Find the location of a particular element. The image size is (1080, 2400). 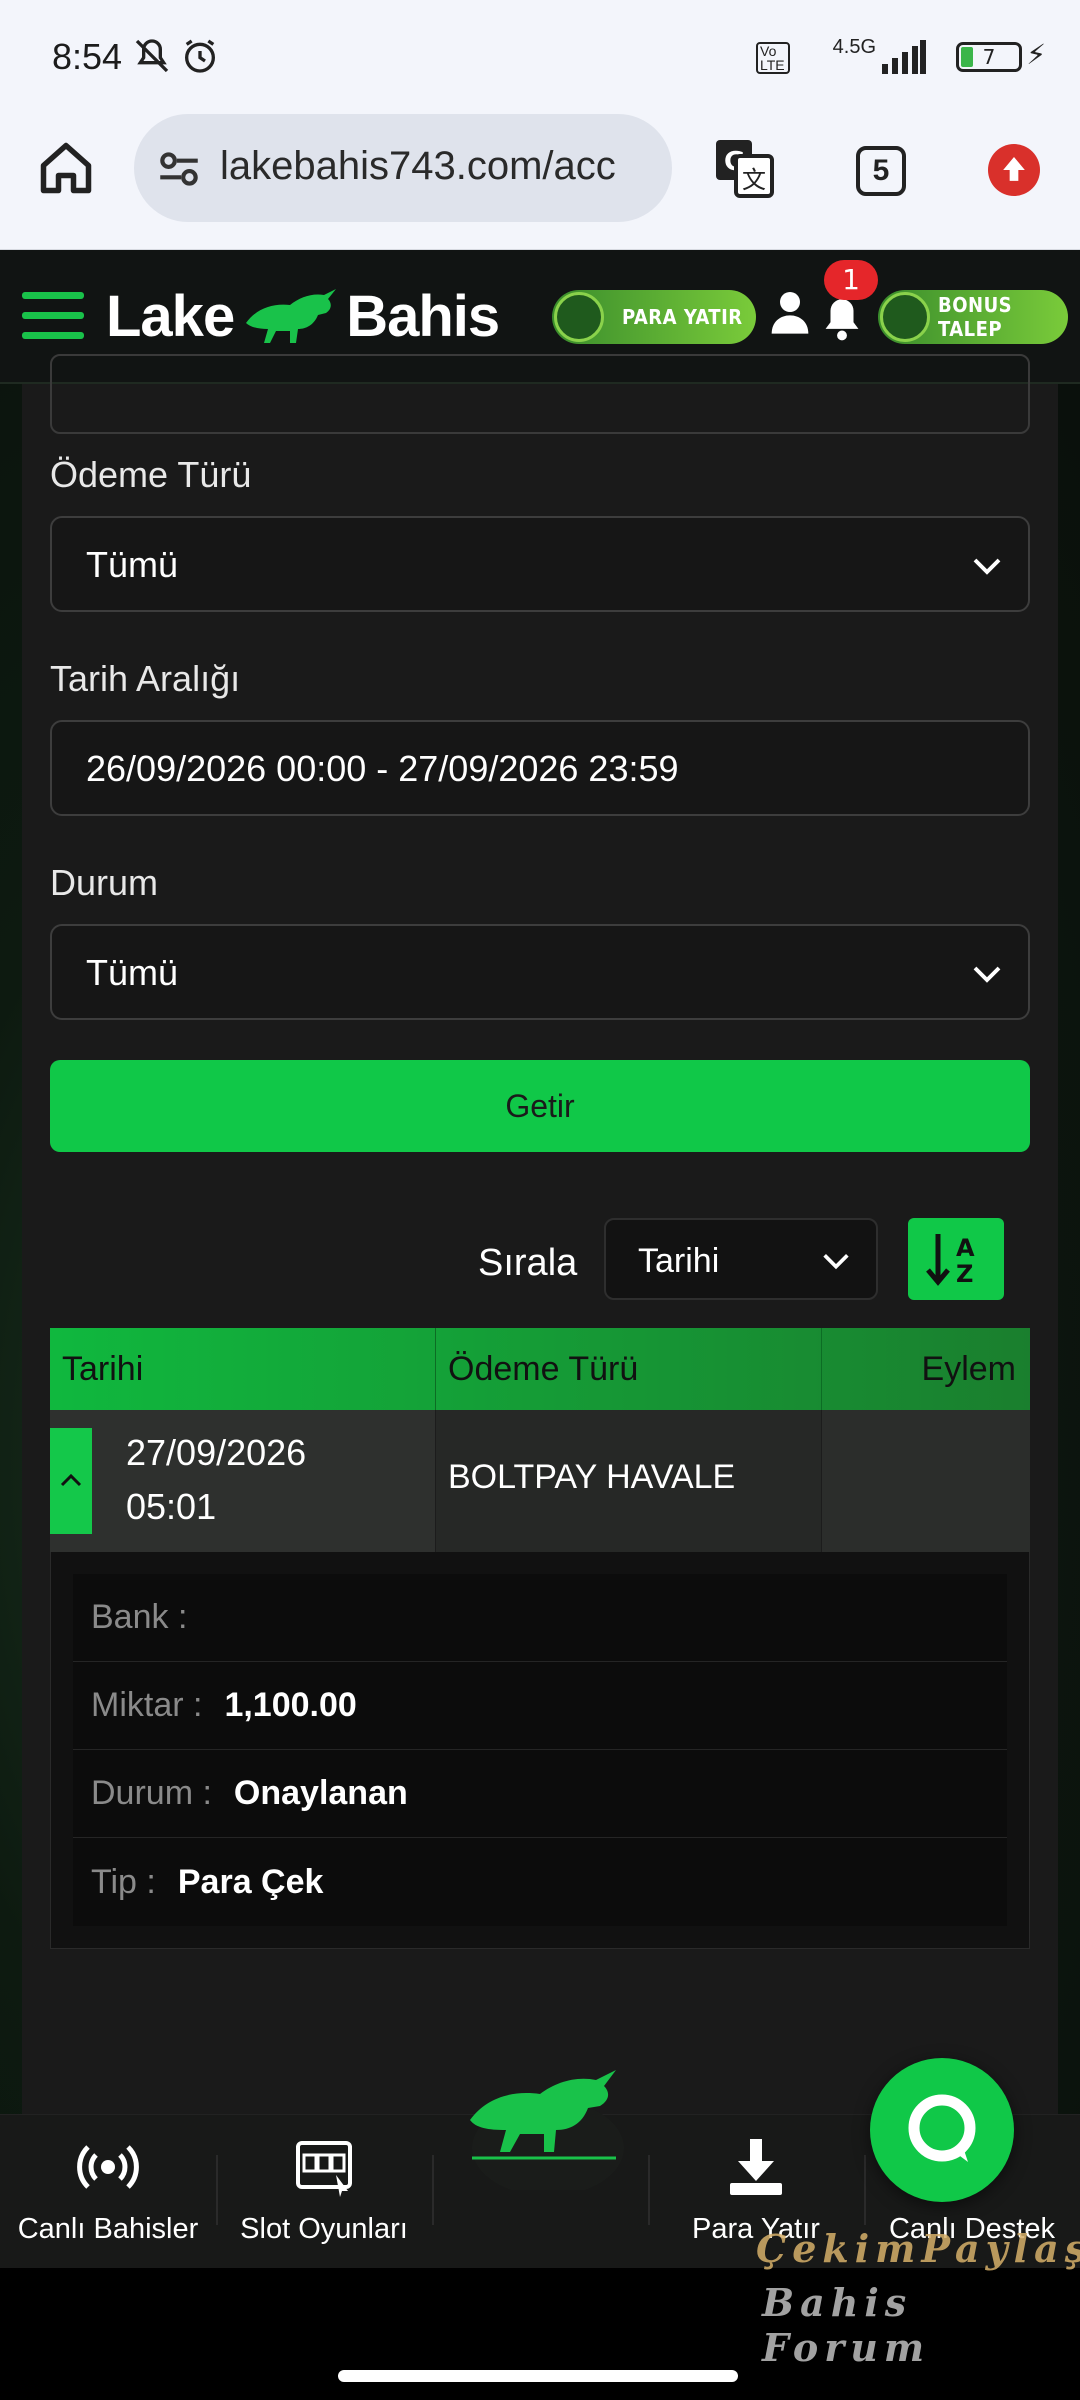

bell-icon is located at coordinates (842, 319).